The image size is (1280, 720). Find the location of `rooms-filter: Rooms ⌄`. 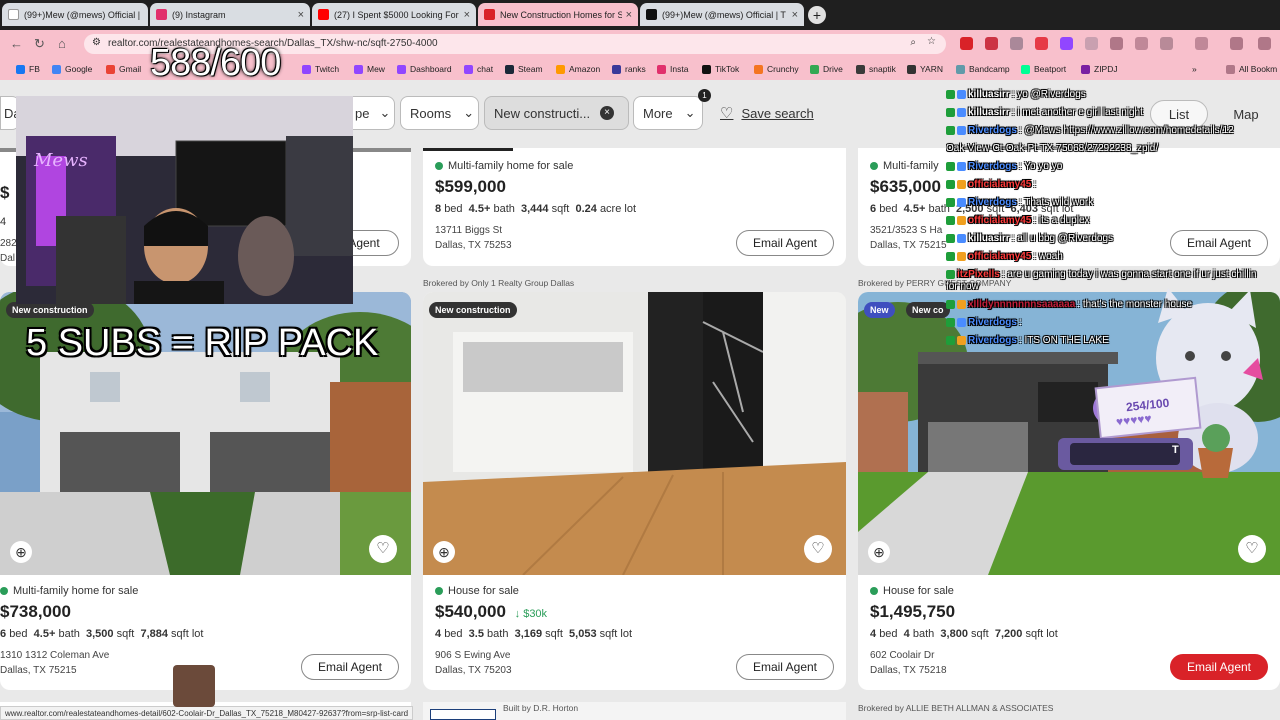

rooms-filter: Rooms ⌄ is located at coordinates (439, 113).